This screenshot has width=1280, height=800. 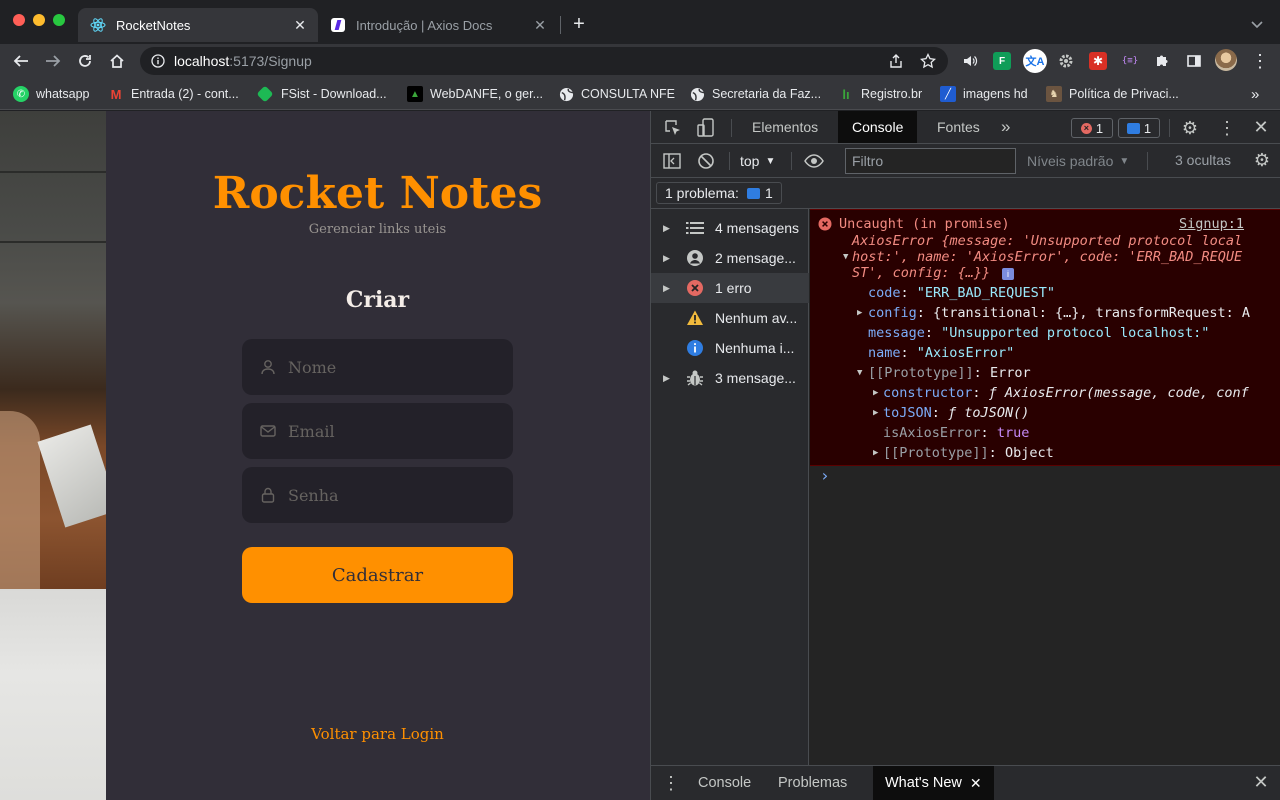 What do you see at coordinates (1035, 61) in the screenshot?
I see `translate-extension-icon: 文A` at bounding box center [1035, 61].